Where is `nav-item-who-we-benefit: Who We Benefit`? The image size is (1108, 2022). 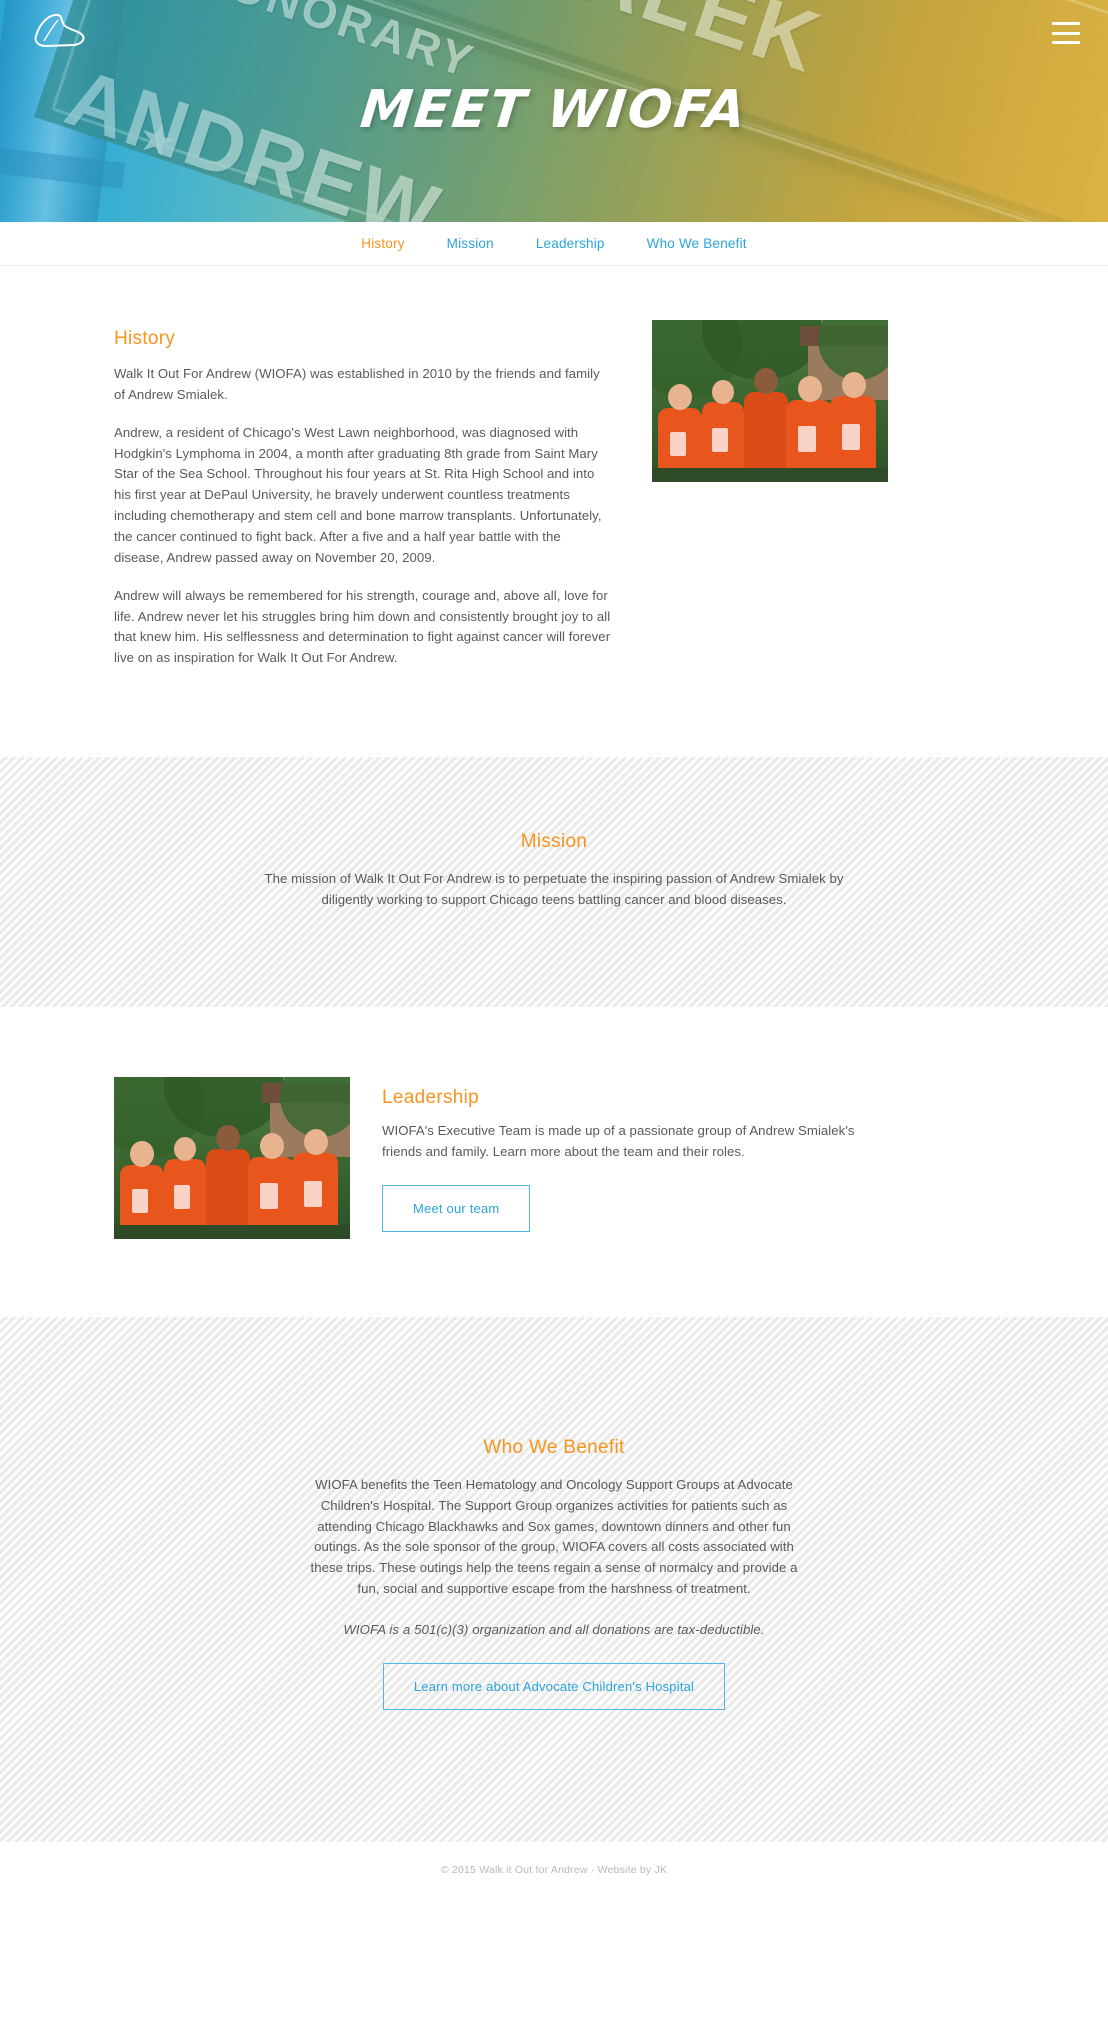
nav-item-who-we-benefit: Who We Benefit is located at coordinates (697, 243).